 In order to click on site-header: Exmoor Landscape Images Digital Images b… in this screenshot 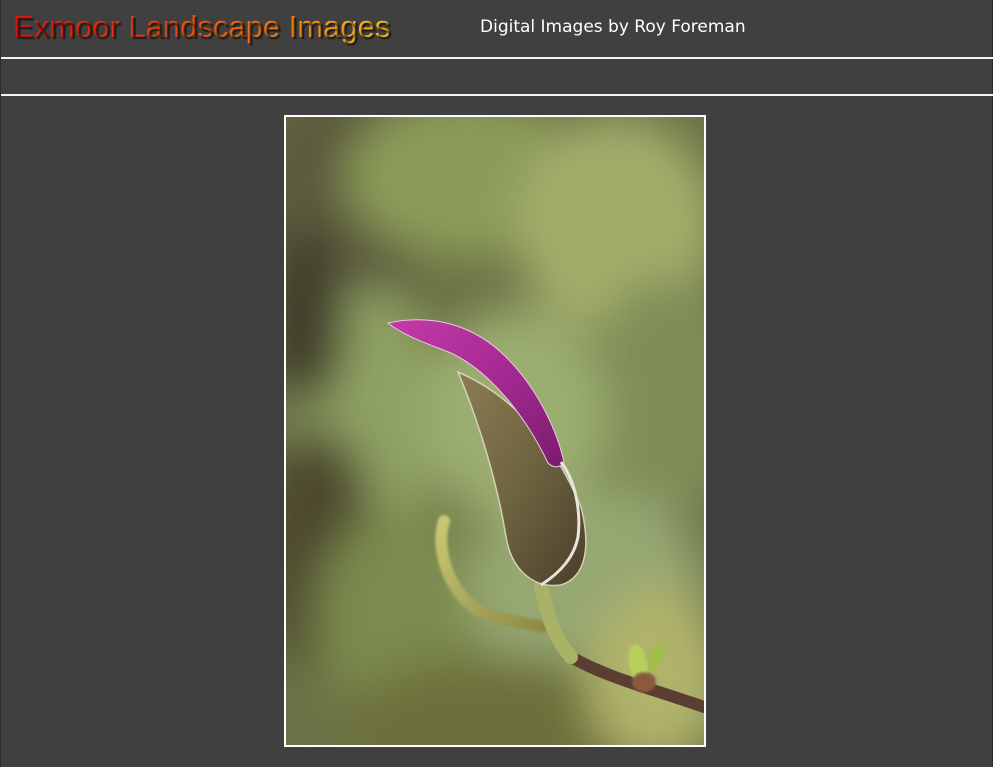, I will do `click(497, 29)`.